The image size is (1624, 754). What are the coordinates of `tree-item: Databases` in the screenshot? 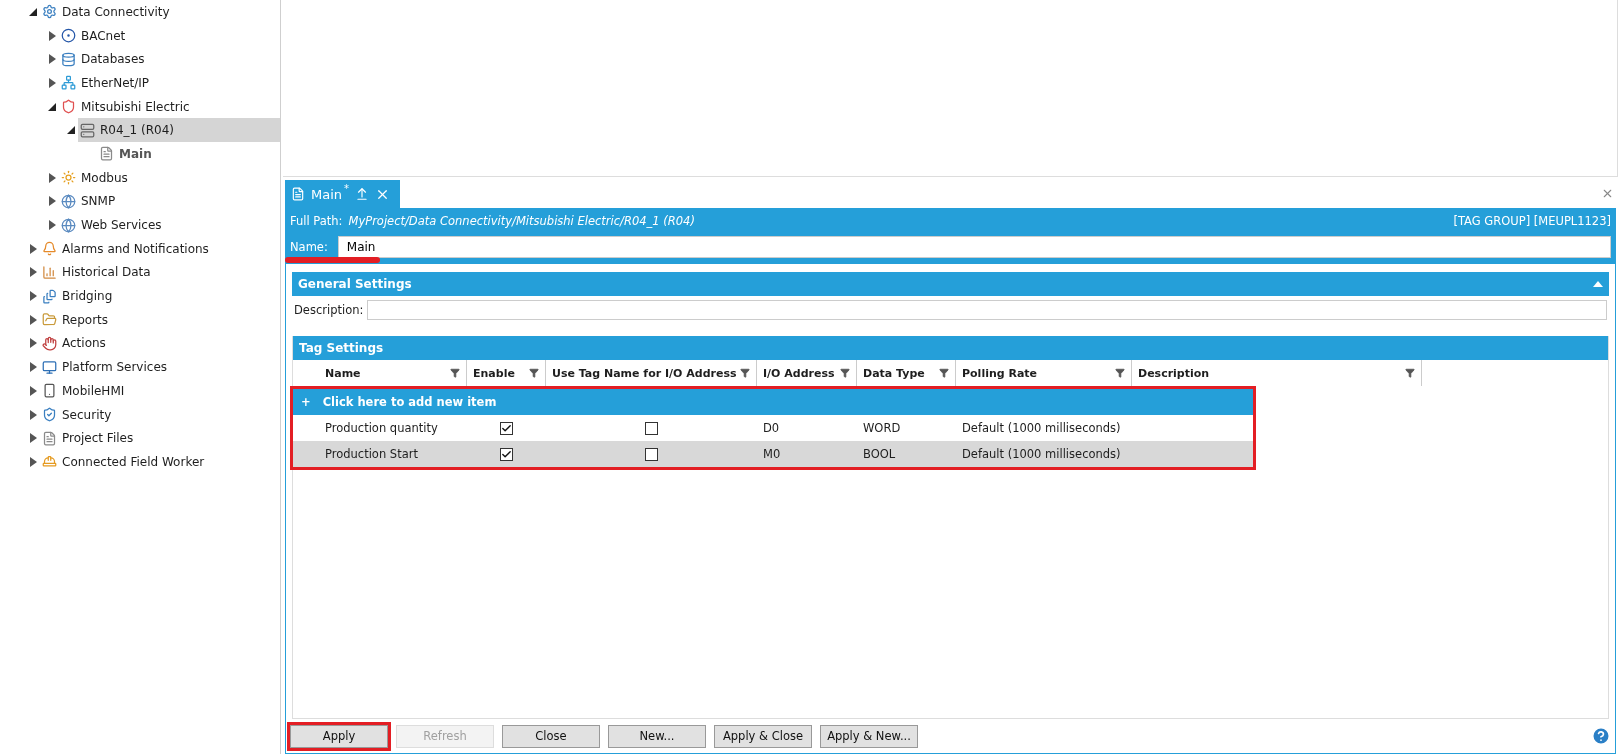 It's located at (169, 59).